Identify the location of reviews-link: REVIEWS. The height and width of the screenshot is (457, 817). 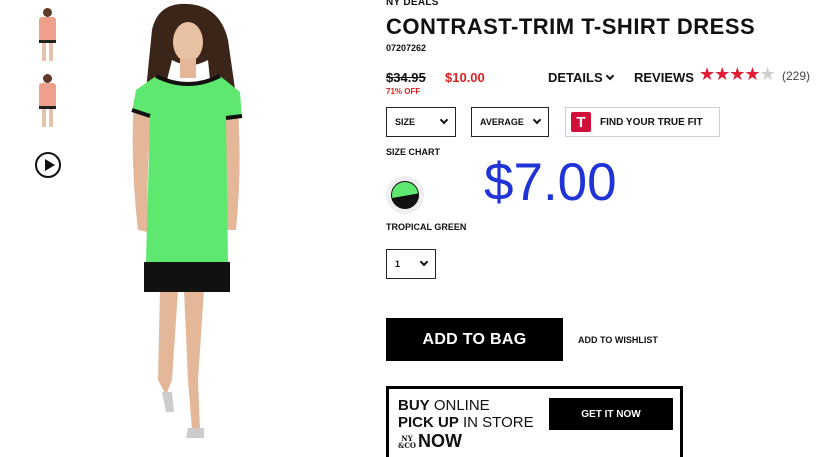
(664, 77).